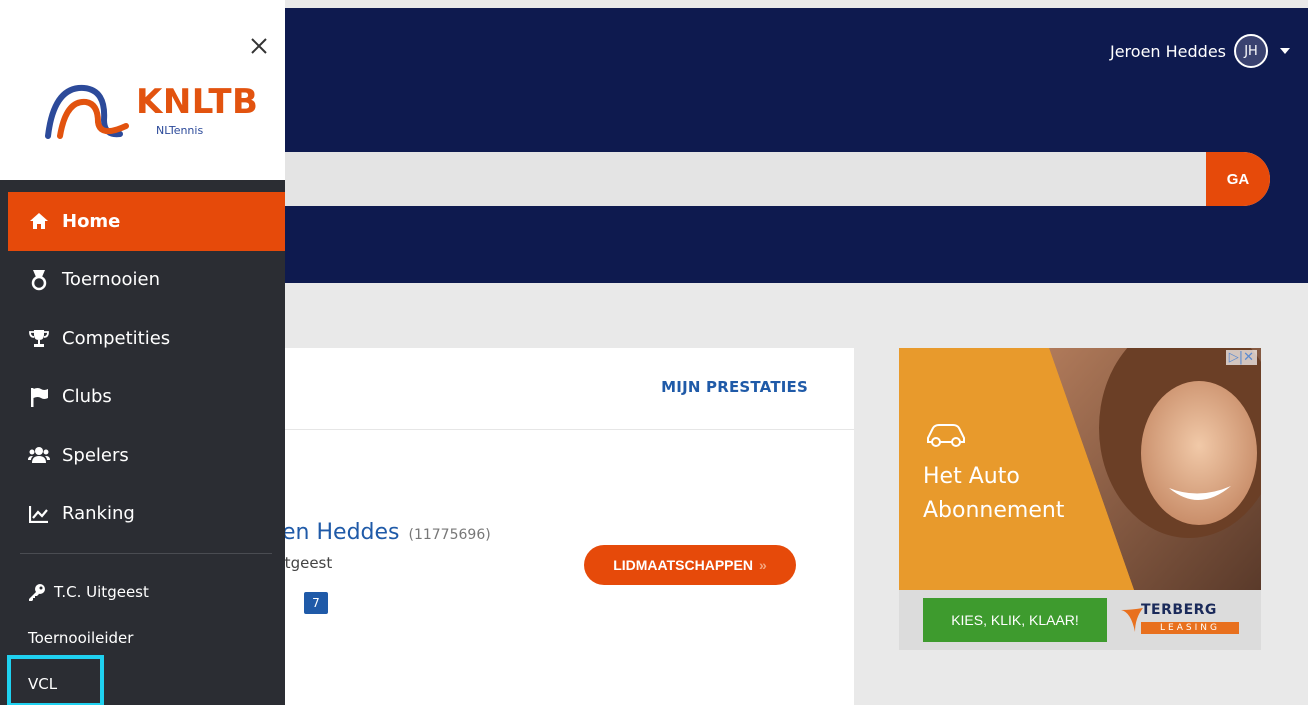 The height and width of the screenshot is (705, 1308). Describe the element at coordinates (1015, 620) in the screenshot. I see `ad-cta-button: KIES, KLIK, KLAAR!` at that location.